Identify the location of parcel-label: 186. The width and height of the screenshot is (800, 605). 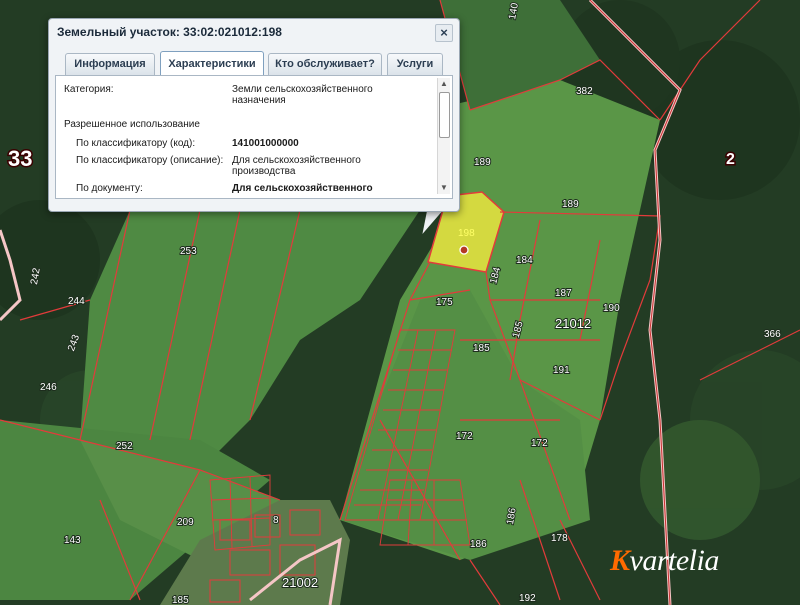
(478, 544).